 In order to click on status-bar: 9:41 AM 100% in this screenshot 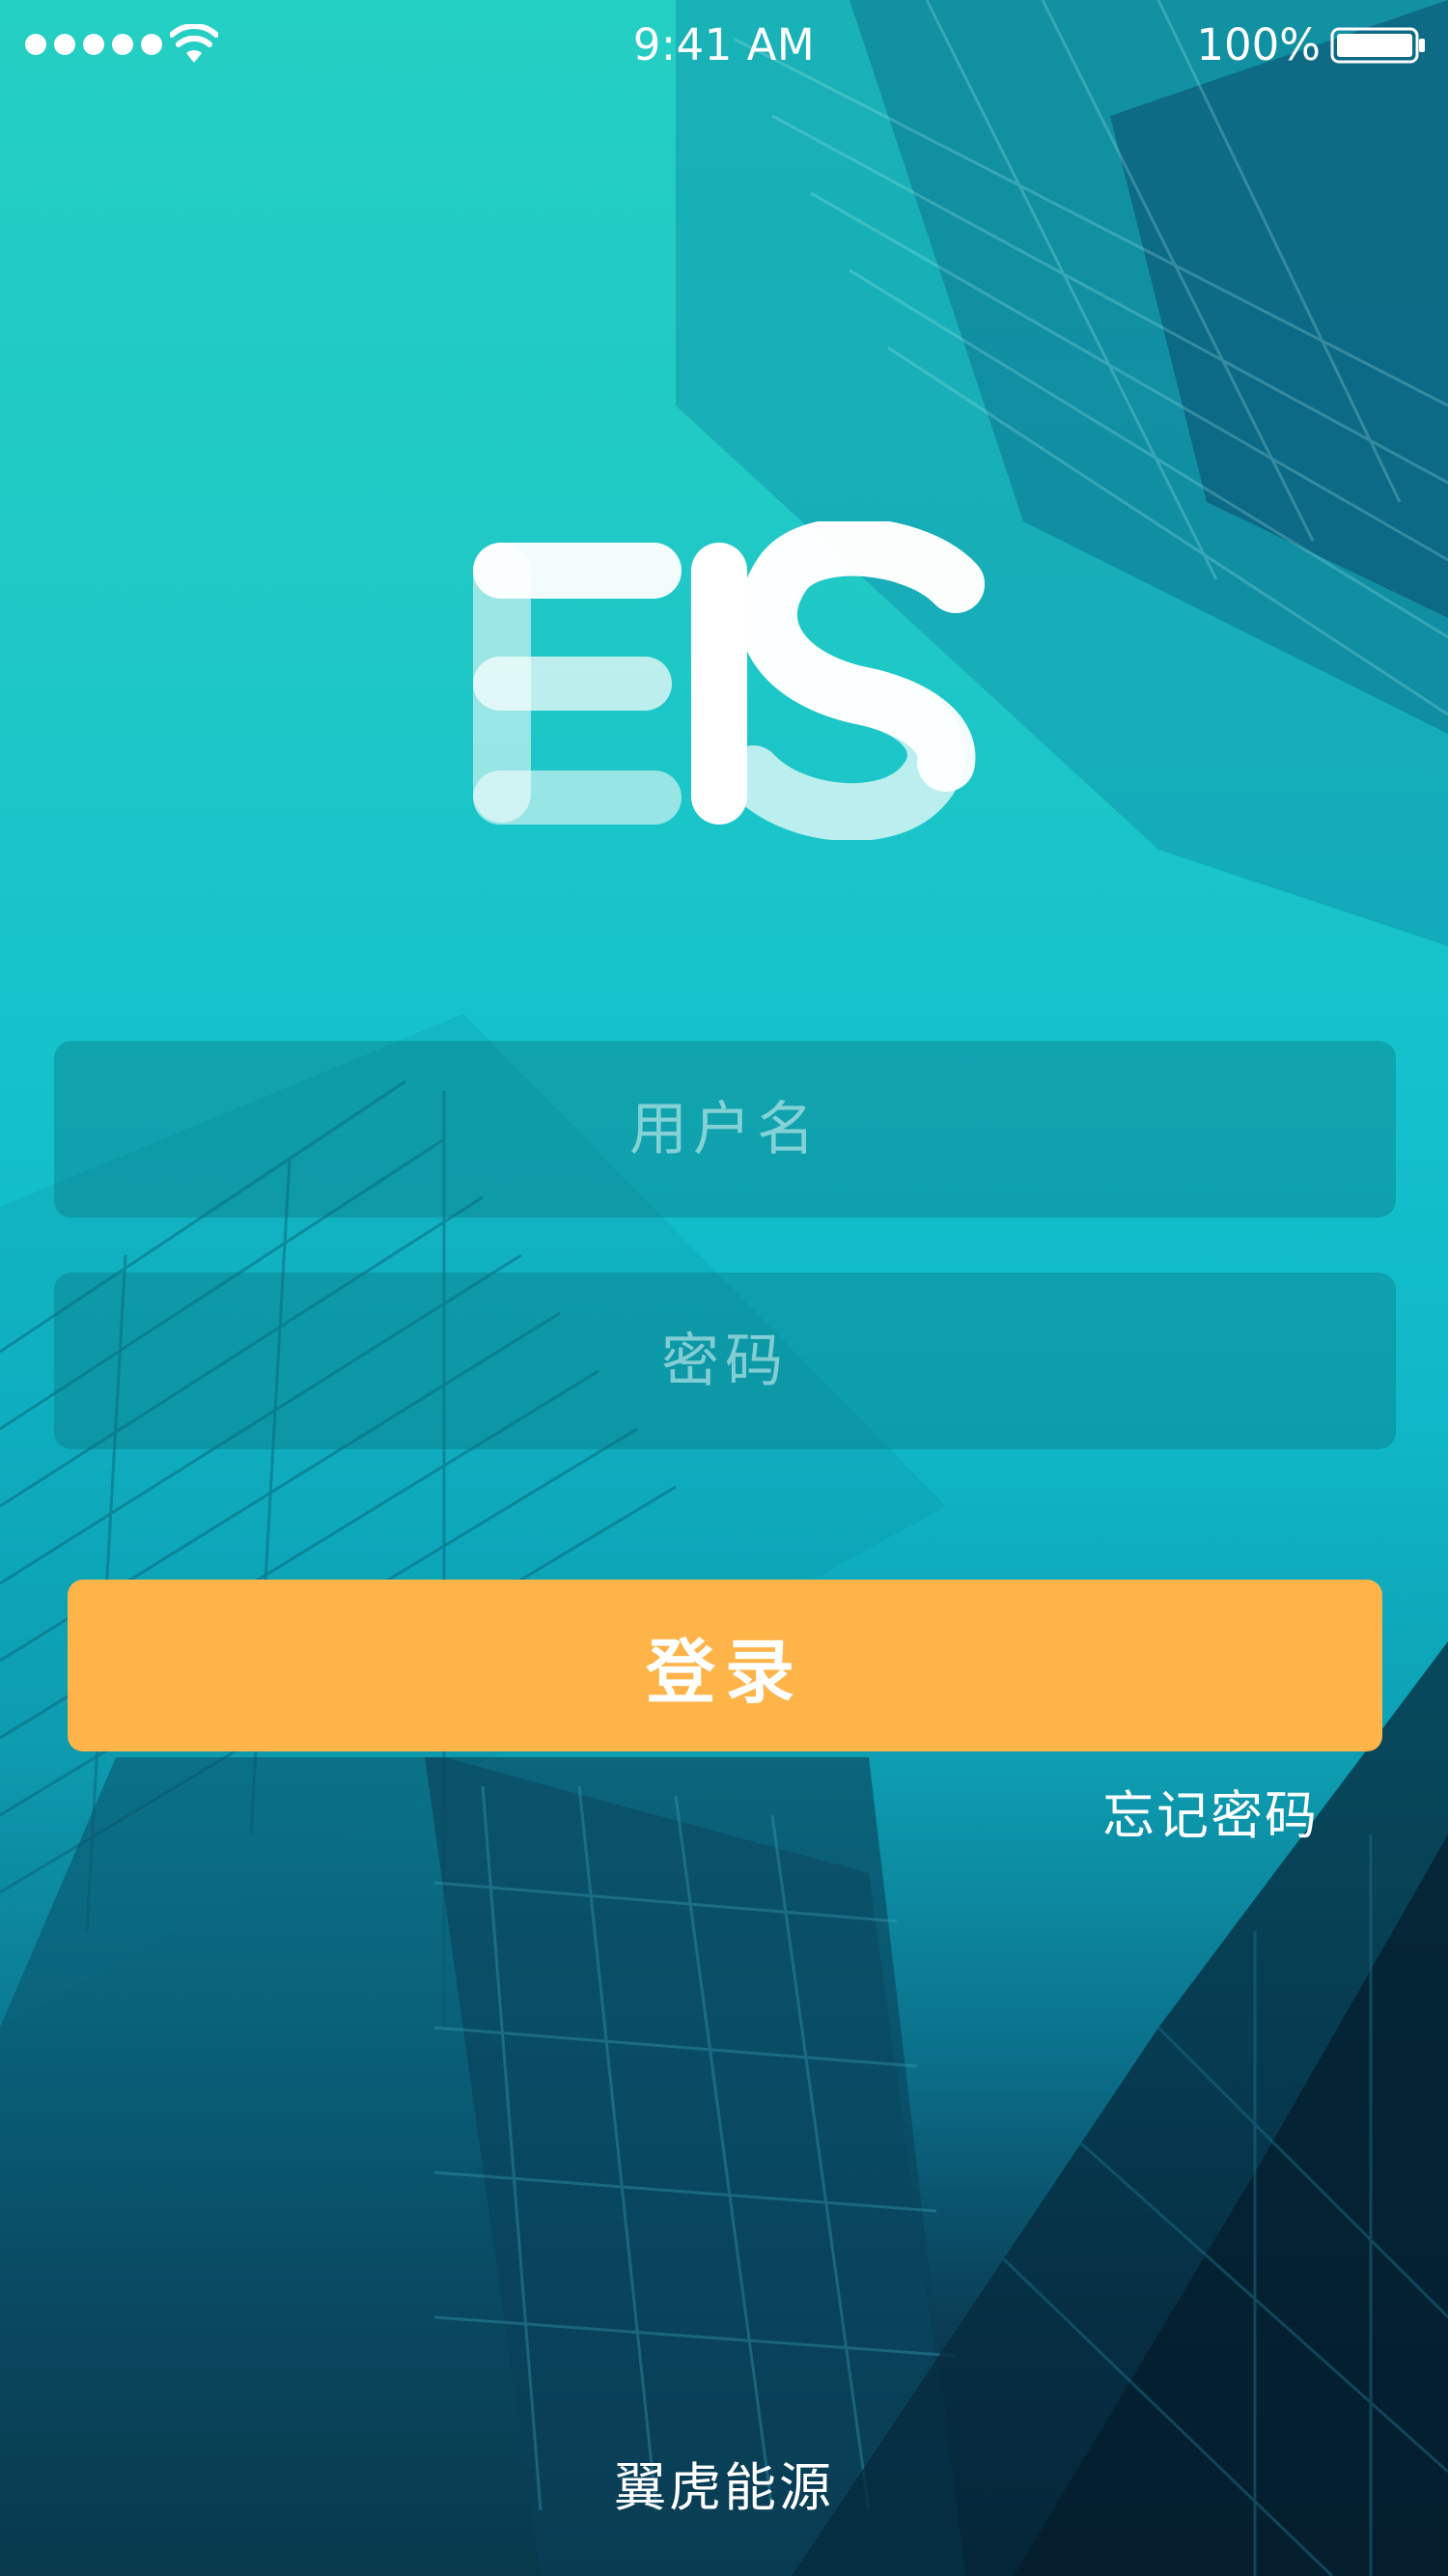, I will do `click(724, 44)`.